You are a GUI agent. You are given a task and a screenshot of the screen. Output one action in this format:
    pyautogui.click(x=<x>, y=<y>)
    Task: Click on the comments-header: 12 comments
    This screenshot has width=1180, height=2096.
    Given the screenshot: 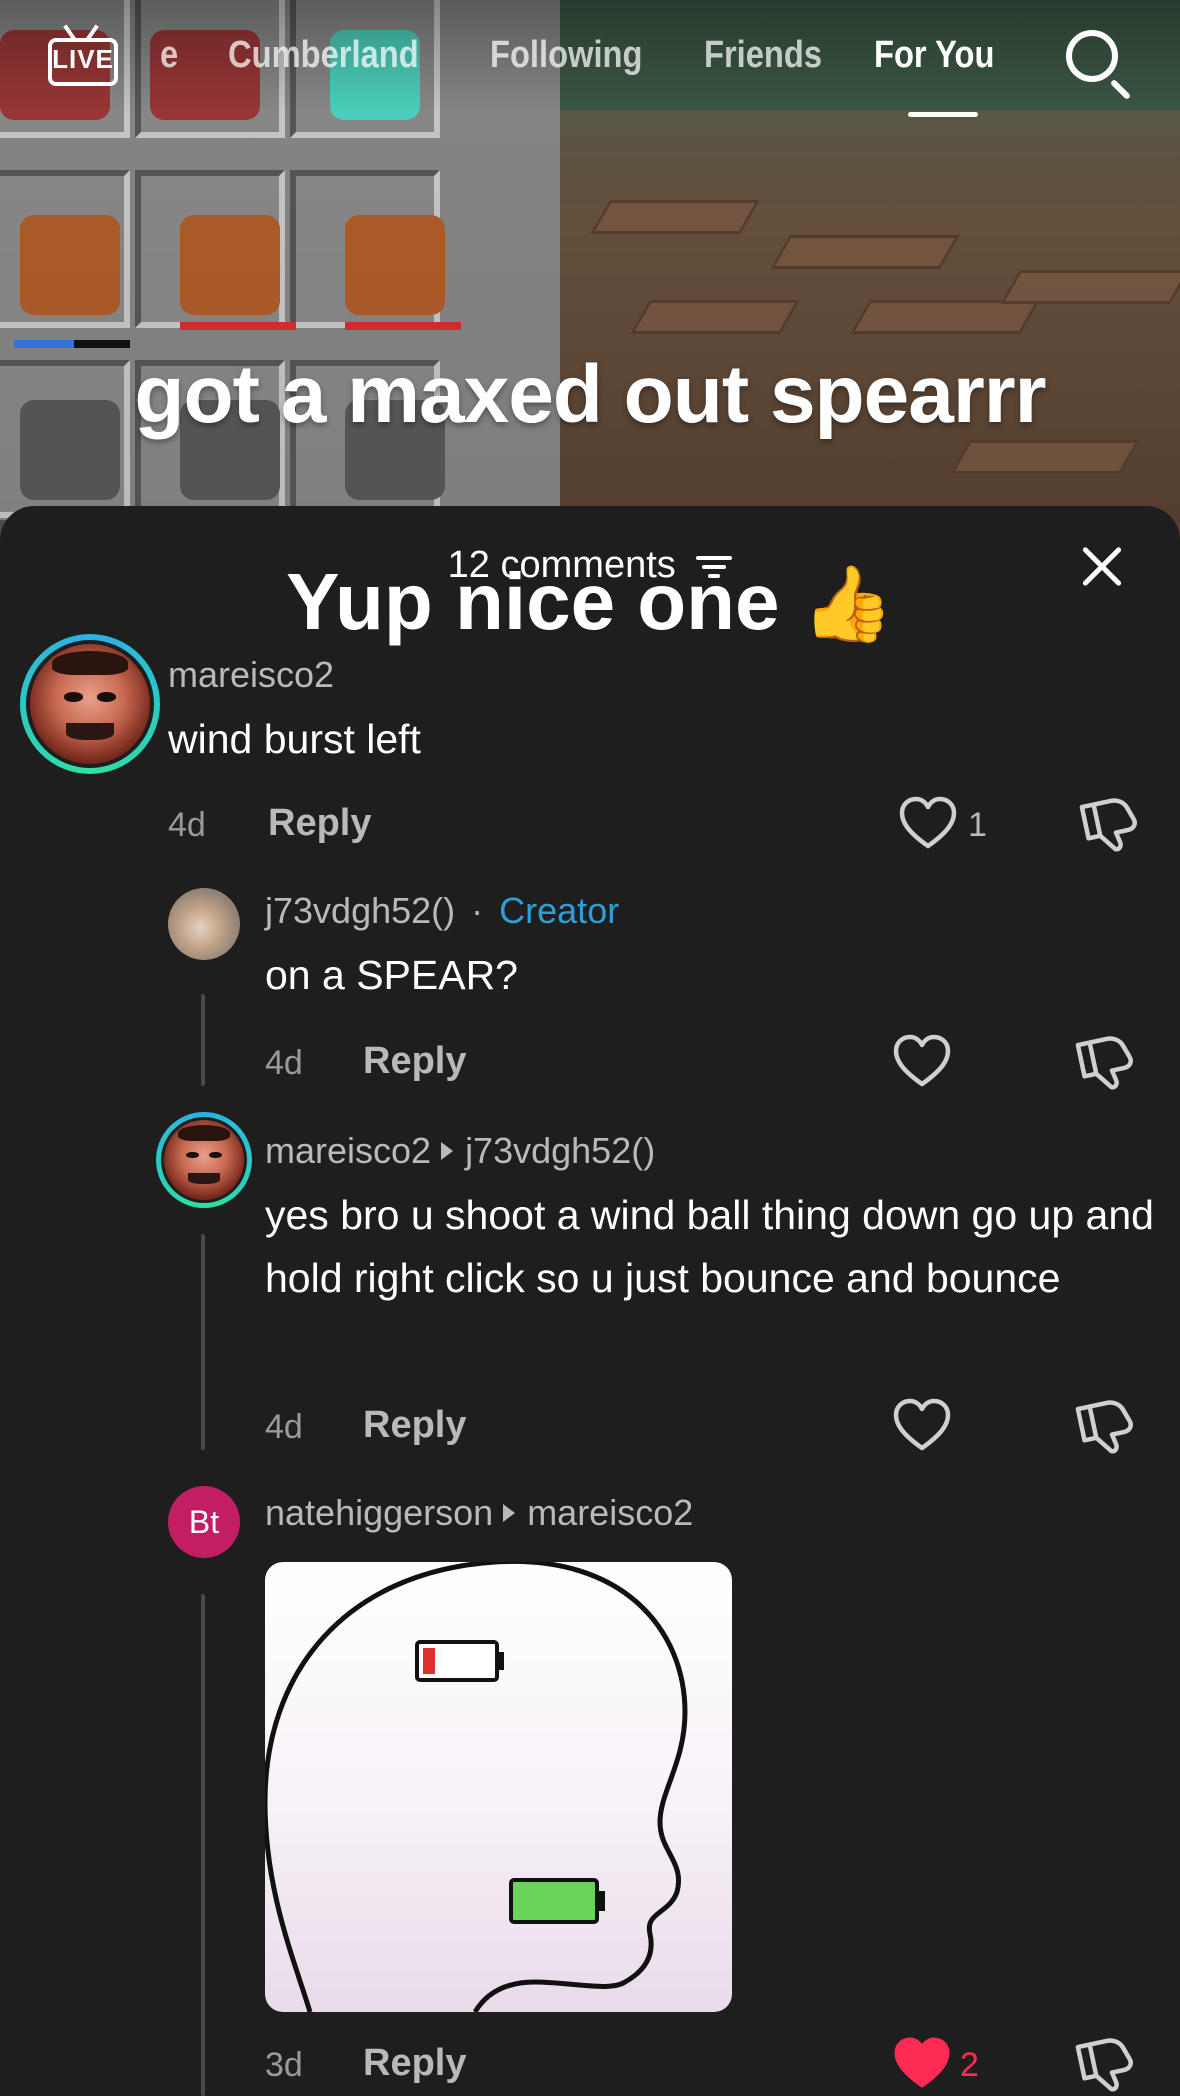 What is the action you would take?
    pyautogui.click(x=590, y=567)
    